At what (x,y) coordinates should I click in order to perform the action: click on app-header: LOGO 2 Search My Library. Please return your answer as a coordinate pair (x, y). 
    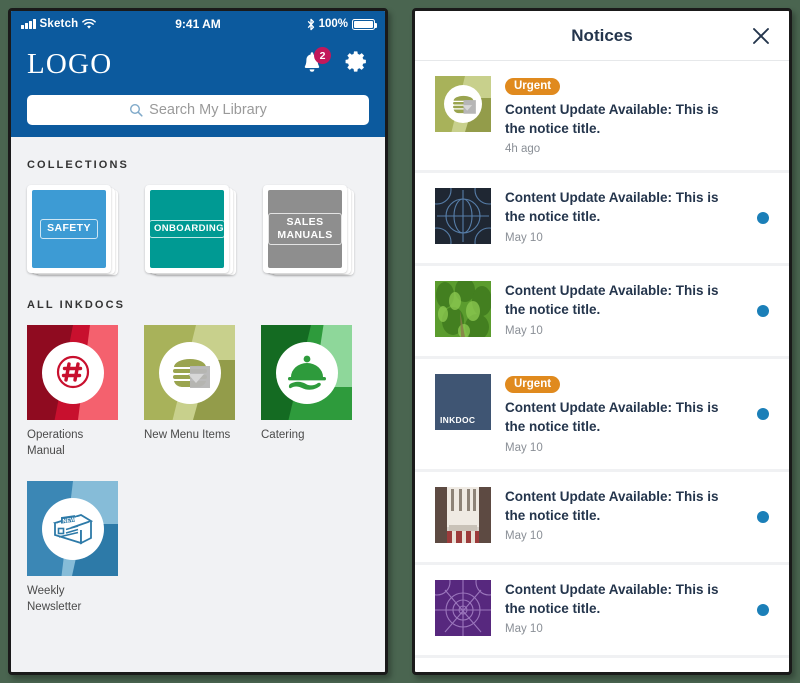
    Looking at the image, I should click on (198, 87).